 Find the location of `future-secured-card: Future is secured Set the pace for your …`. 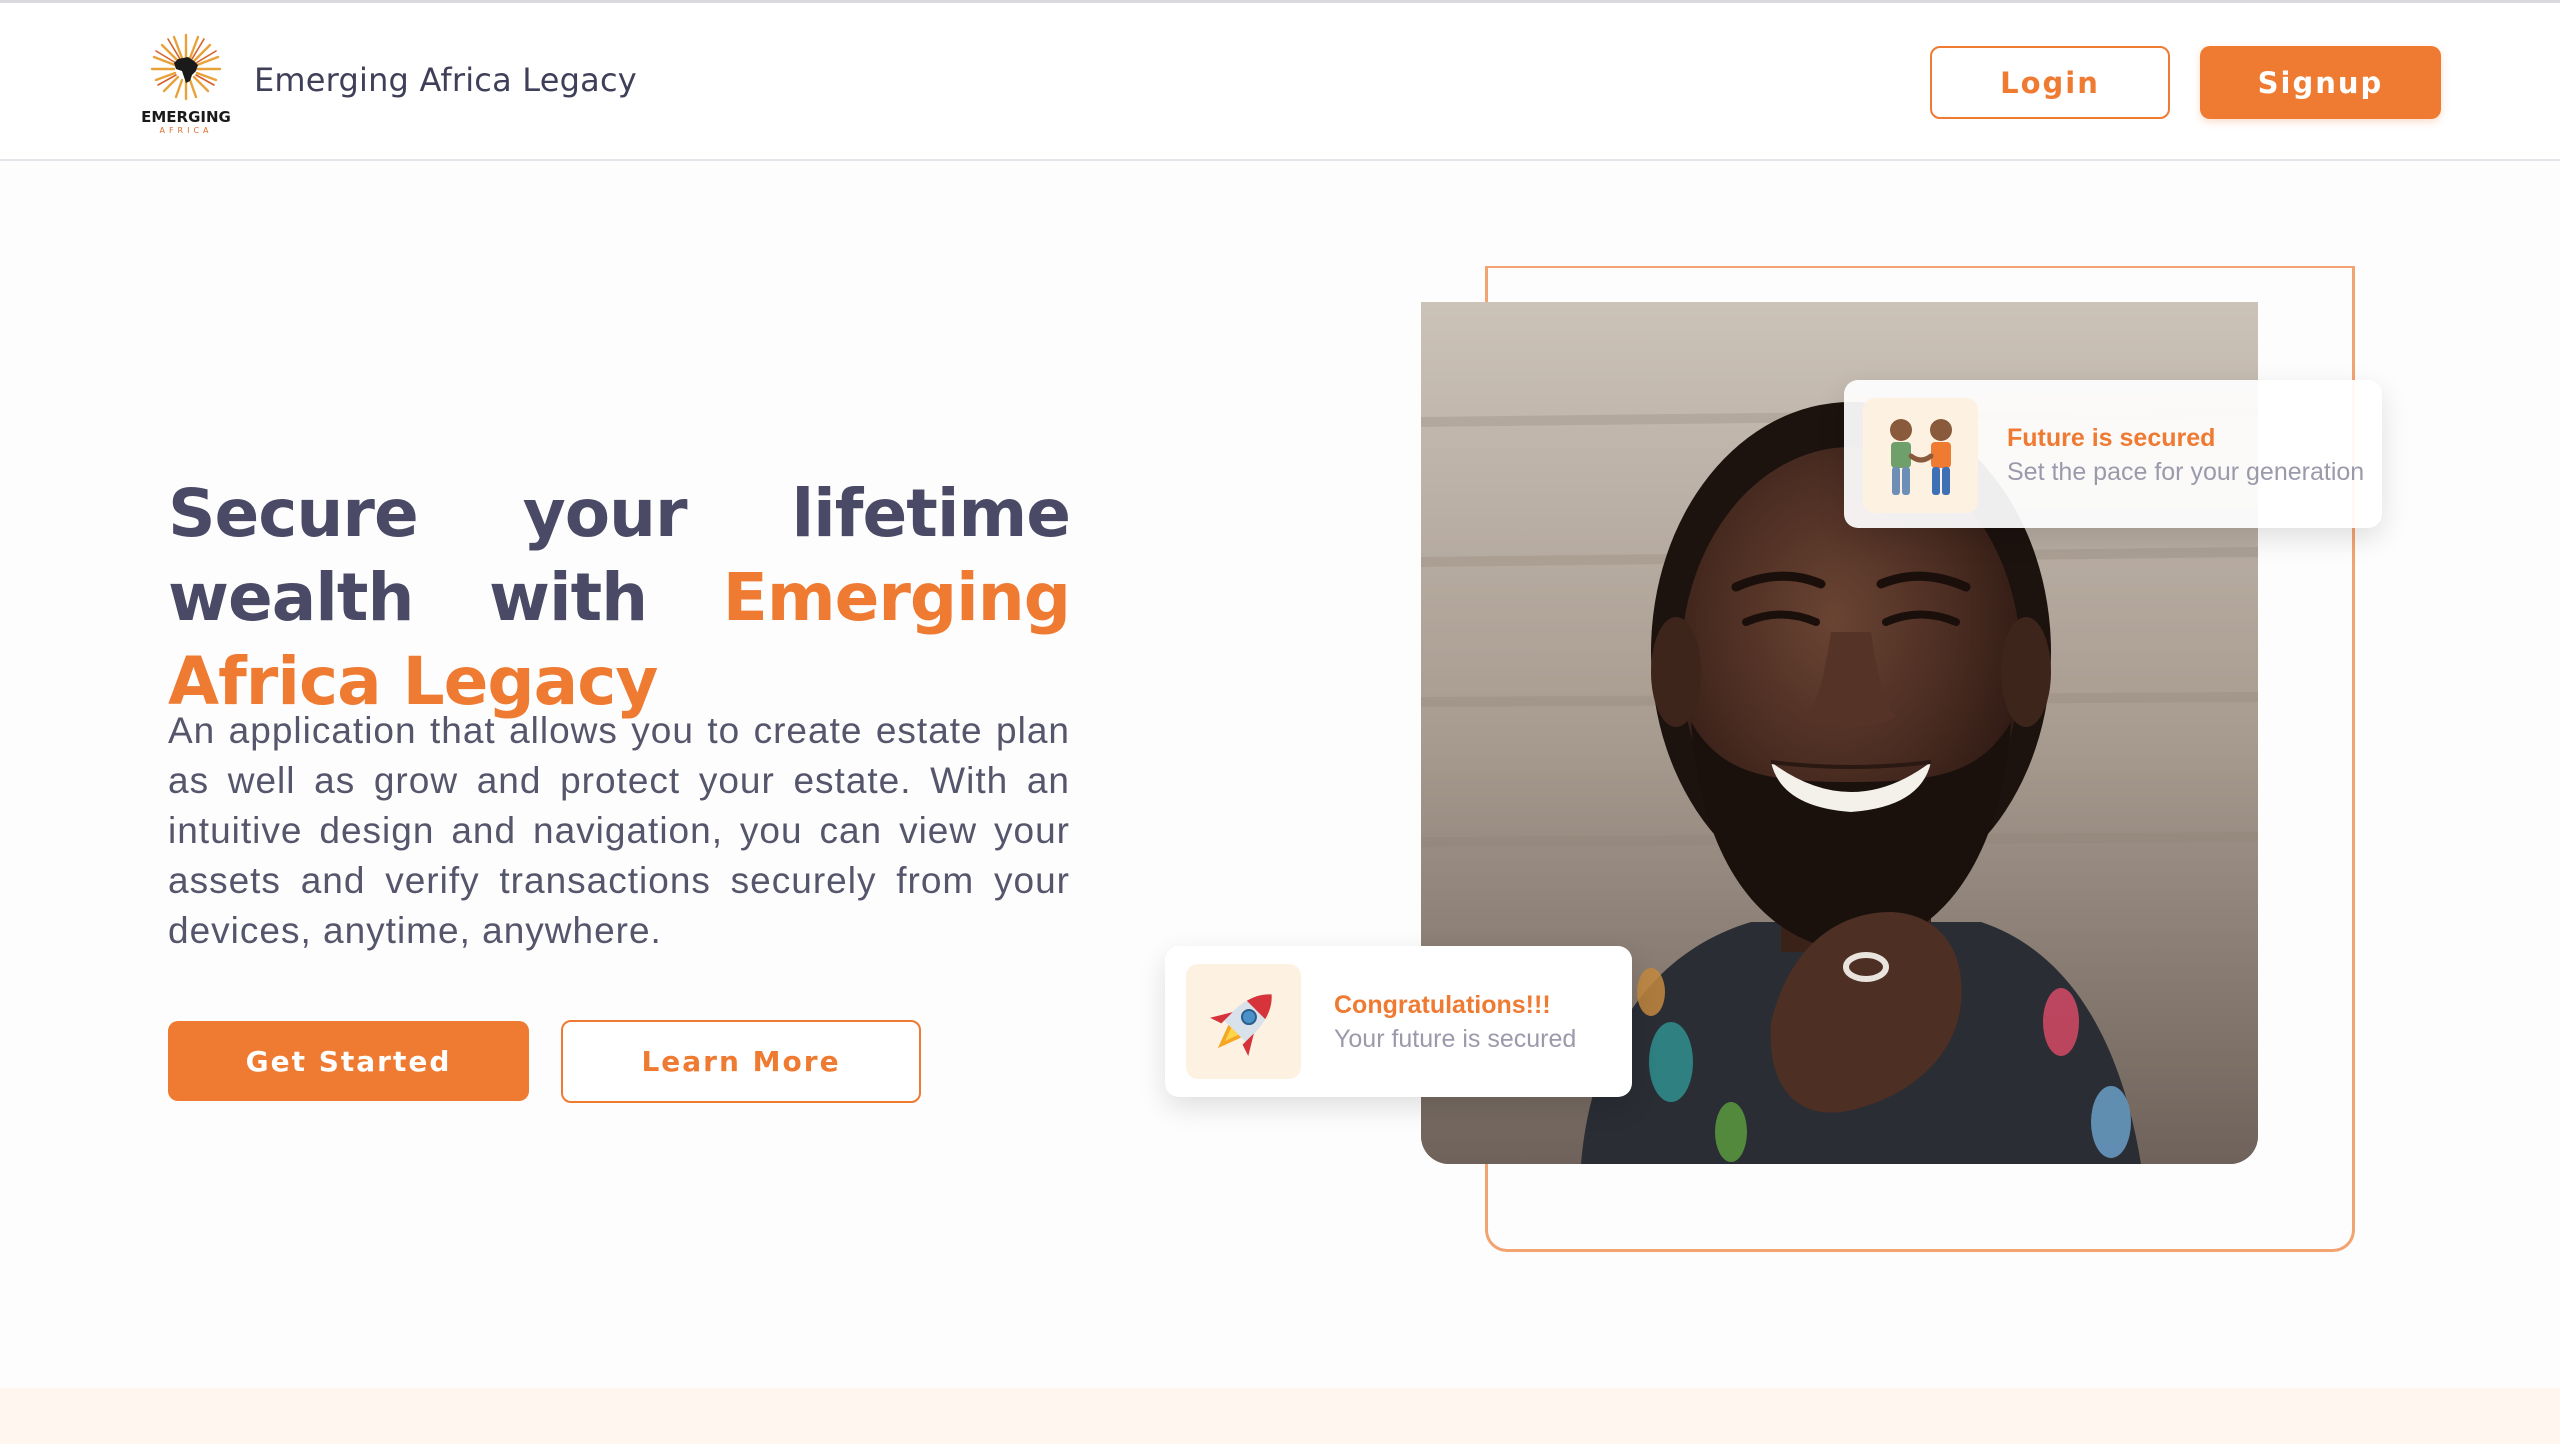

future-secured-card: Future is secured Set the pace for your … is located at coordinates (2113, 454).